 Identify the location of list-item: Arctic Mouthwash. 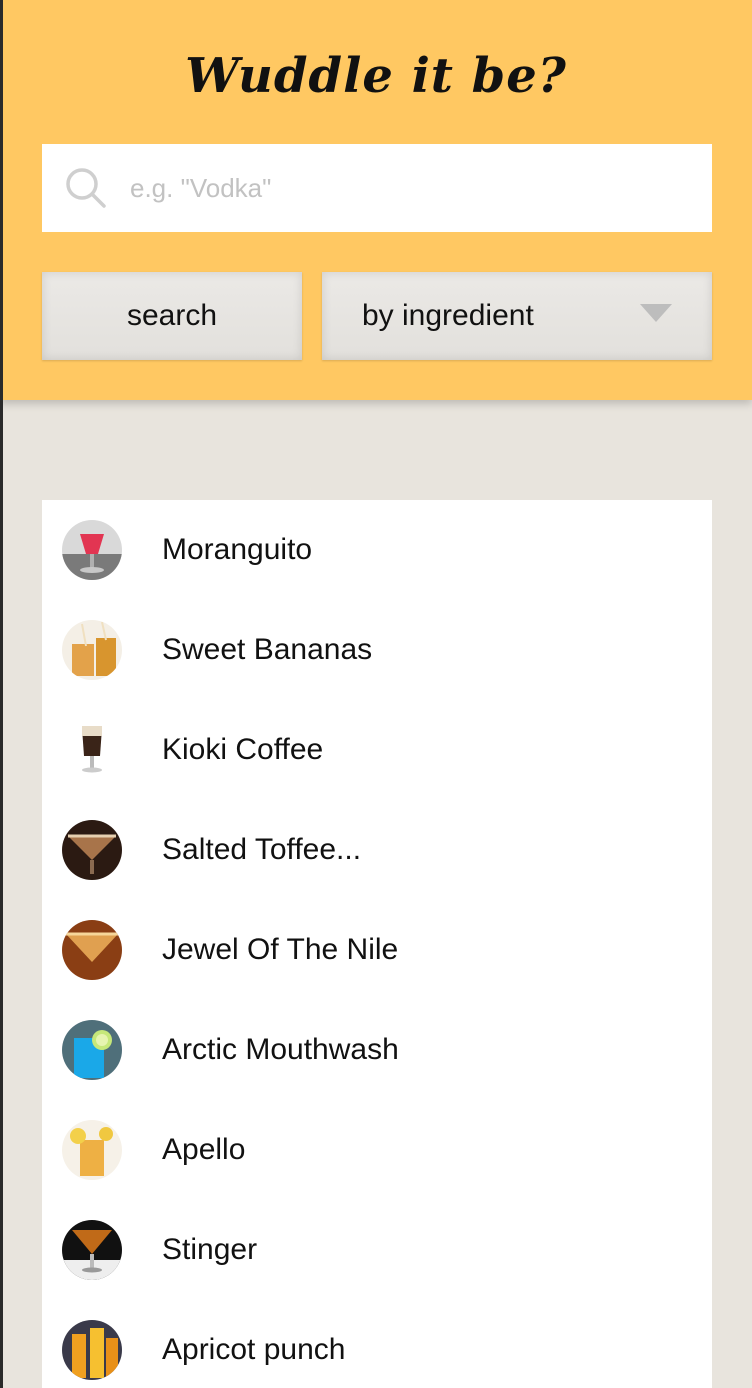
(377, 1050).